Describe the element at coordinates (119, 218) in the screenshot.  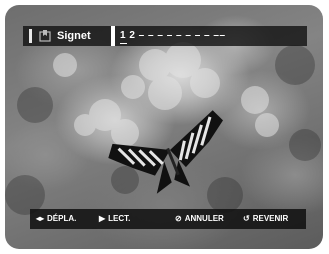
I see `play-label: LECT.` at that location.